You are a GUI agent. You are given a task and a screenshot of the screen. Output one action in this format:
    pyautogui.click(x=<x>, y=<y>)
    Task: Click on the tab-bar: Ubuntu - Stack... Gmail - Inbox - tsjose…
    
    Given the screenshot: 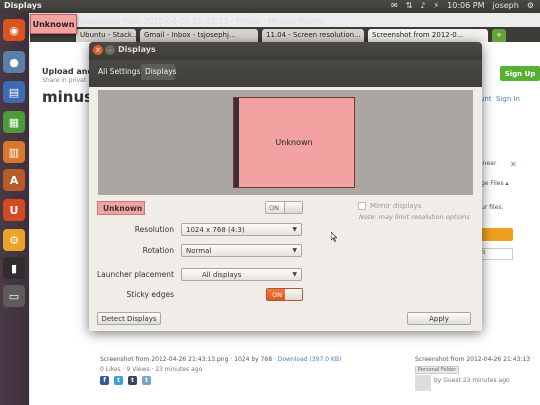 What is the action you would take?
    pyautogui.click(x=285, y=34)
    